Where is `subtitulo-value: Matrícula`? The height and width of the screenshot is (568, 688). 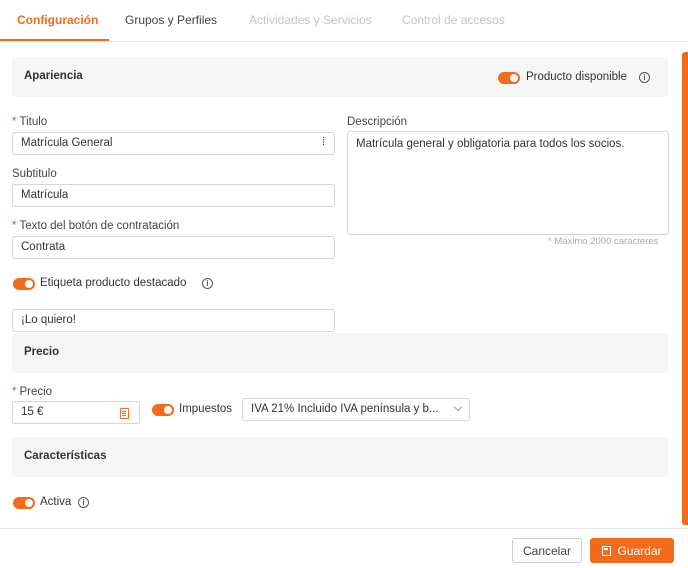 subtitulo-value: Matrícula is located at coordinates (45, 195).